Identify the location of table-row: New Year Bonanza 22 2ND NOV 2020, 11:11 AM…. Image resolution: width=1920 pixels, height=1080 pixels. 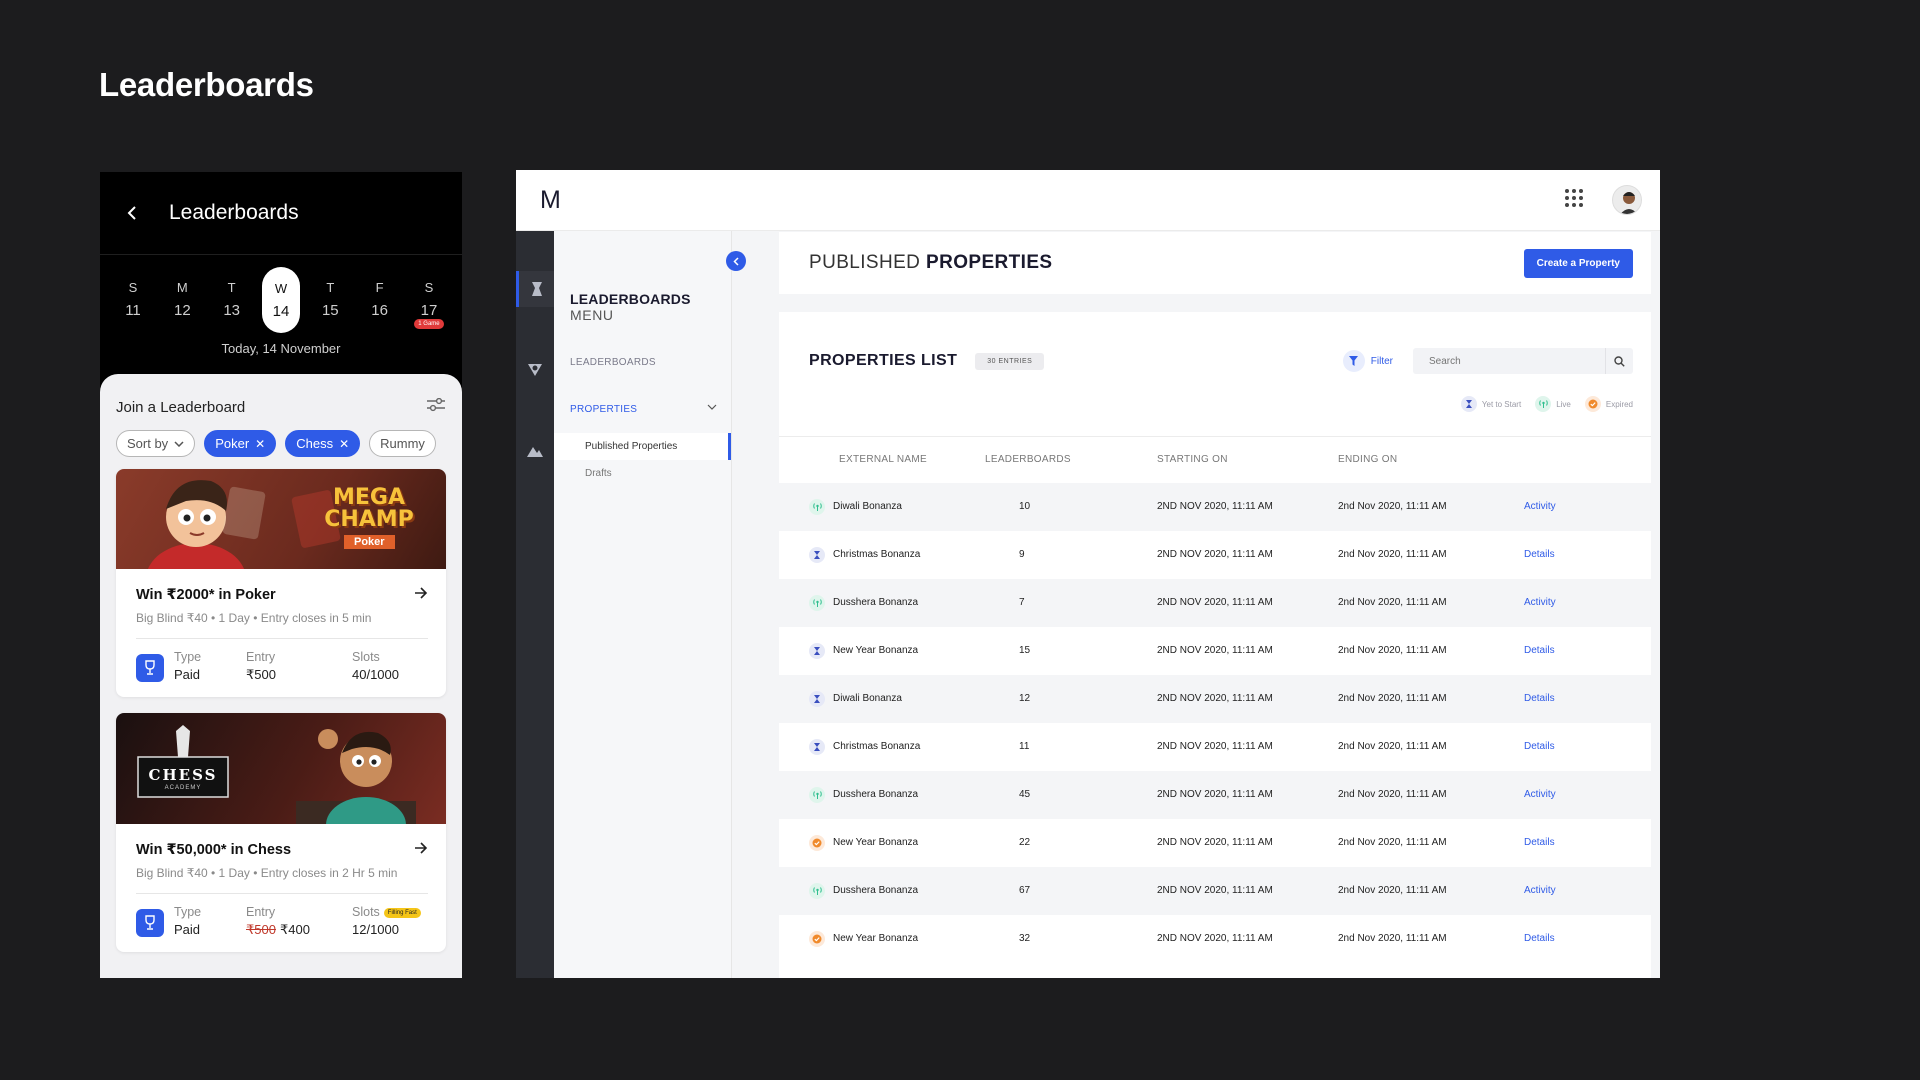
(1215, 843).